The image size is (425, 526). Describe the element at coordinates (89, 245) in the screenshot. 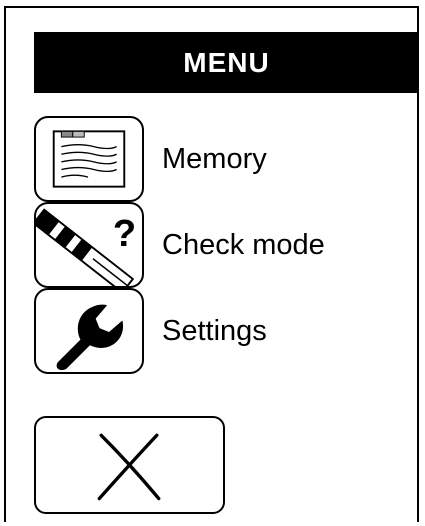

I see `check-strip-question-icon: ?` at that location.